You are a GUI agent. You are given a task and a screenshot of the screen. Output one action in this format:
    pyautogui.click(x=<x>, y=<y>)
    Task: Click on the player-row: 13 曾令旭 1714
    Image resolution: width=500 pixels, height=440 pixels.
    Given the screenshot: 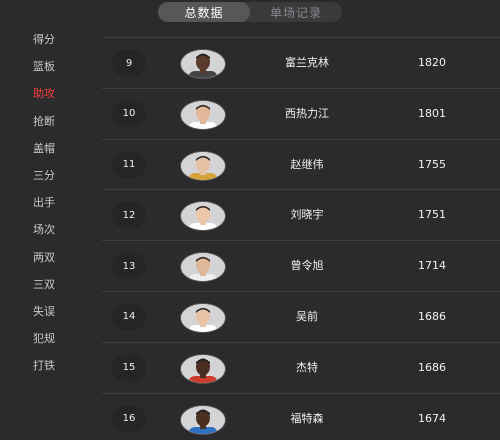 What is the action you would take?
    pyautogui.click(x=301, y=265)
    